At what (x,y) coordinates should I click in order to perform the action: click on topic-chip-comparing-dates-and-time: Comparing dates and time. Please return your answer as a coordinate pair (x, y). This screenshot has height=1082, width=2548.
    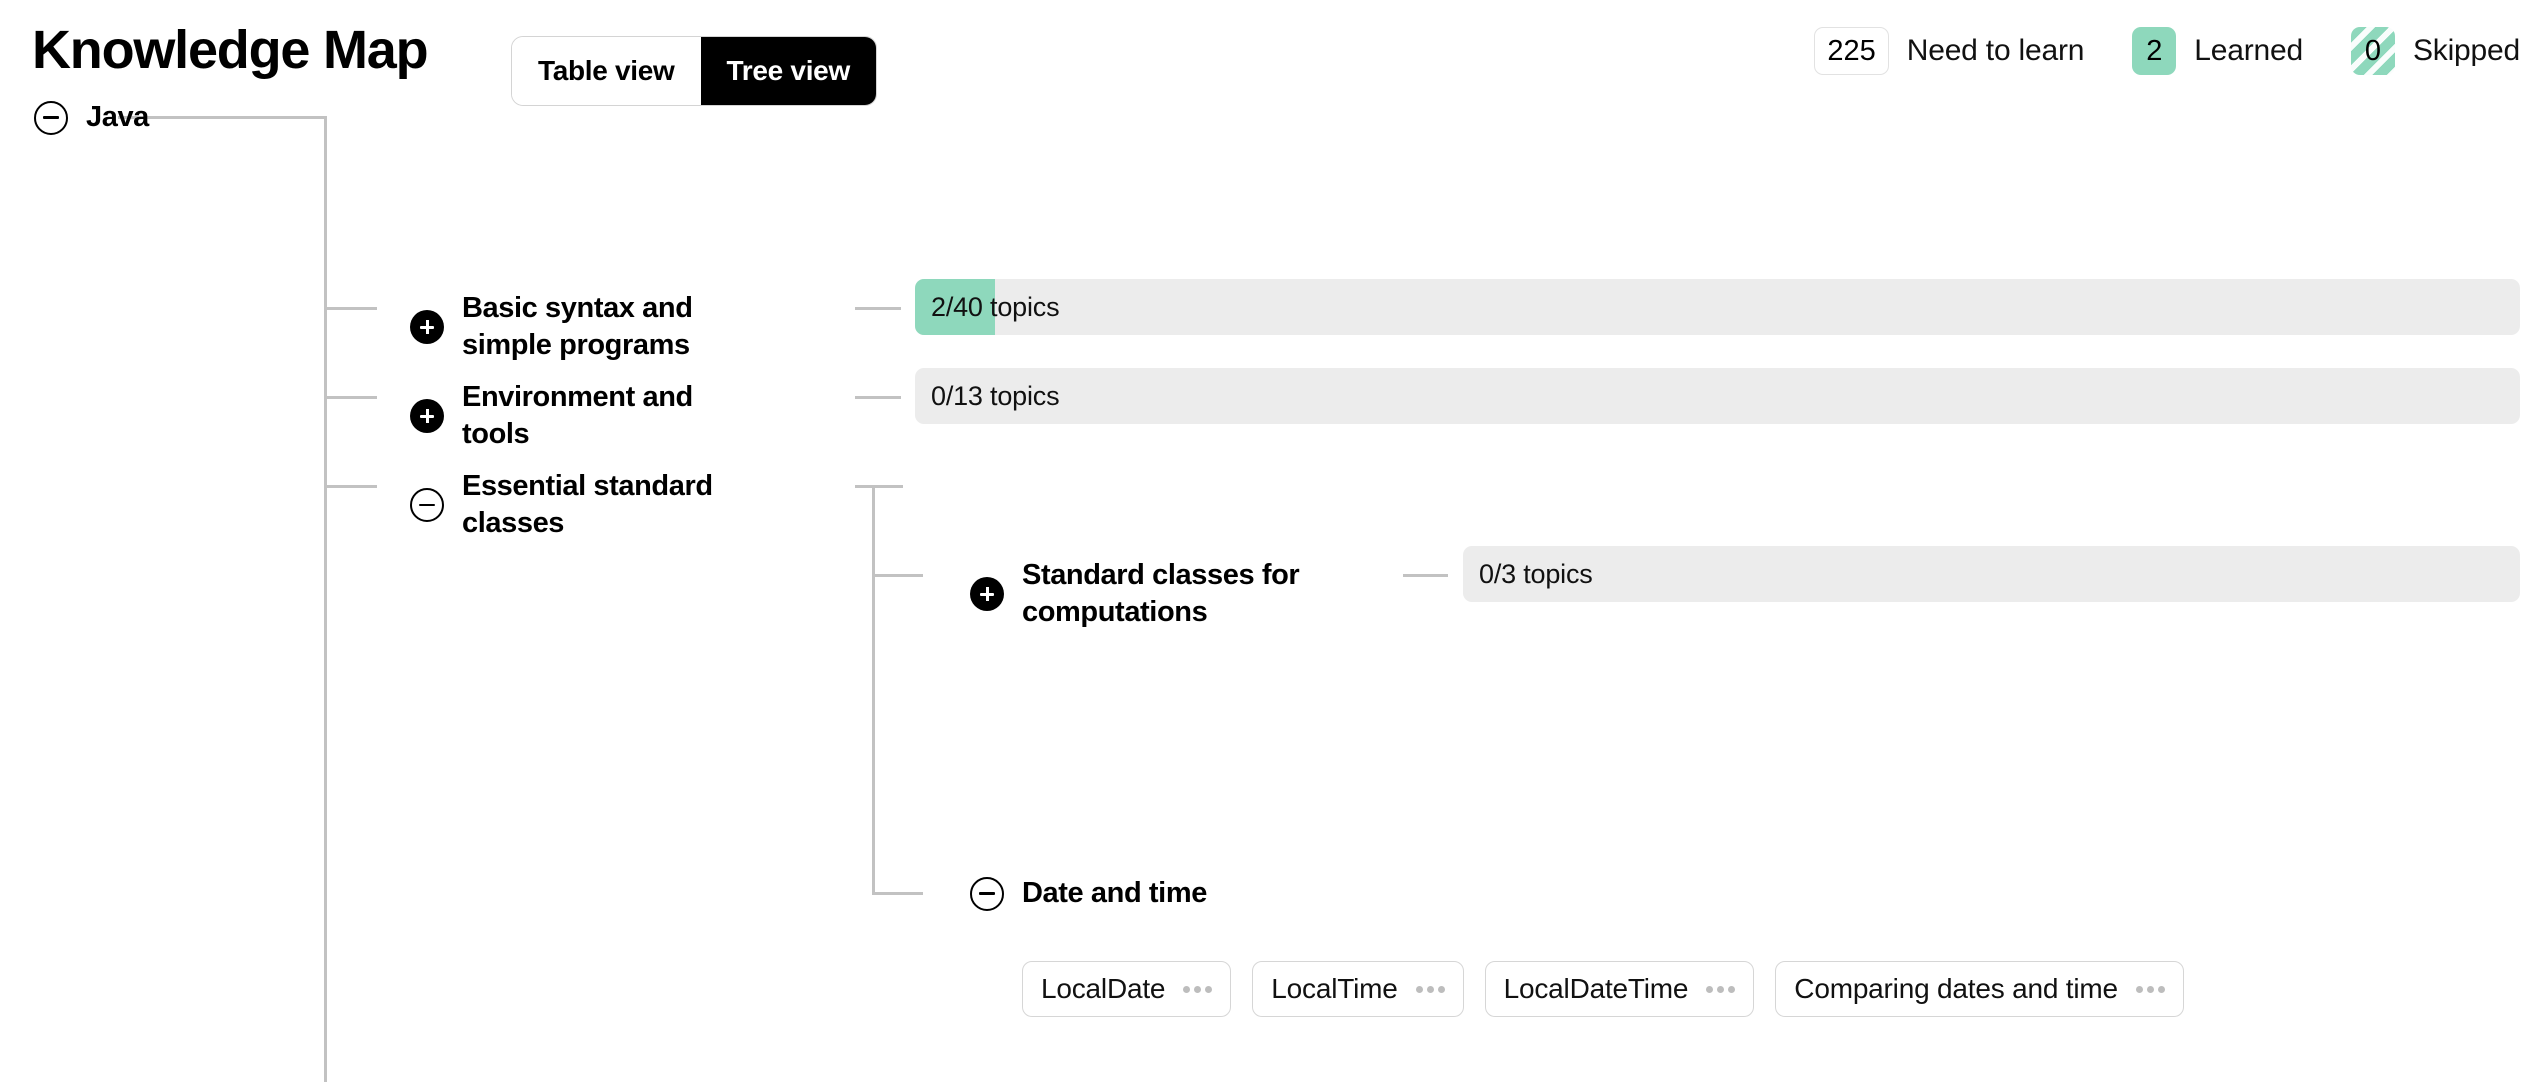
    Looking at the image, I should click on (1979, 989).